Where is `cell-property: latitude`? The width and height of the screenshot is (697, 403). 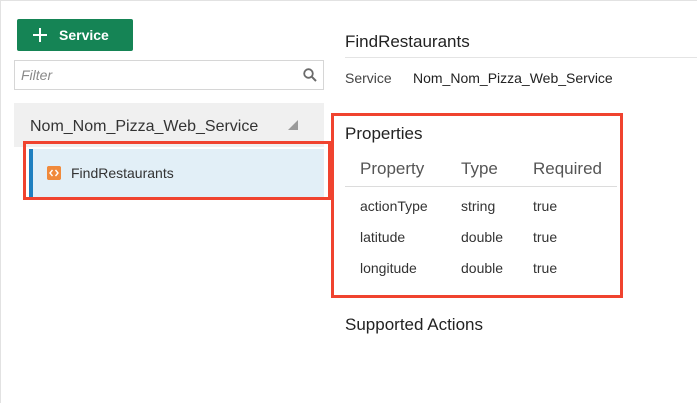 cell-property: latitude is located at coordinates (383, 237).